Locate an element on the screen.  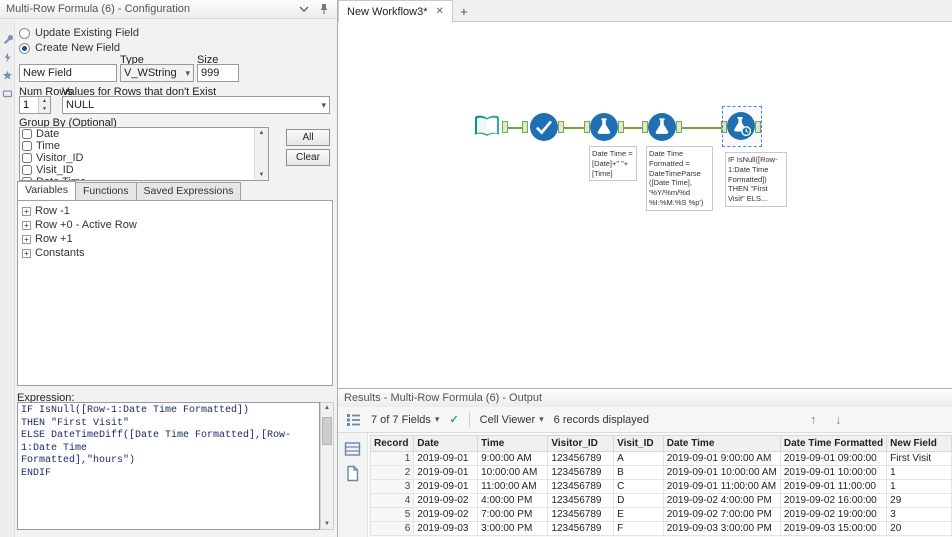
record-number: 6 is located at coordinates (392, 528).